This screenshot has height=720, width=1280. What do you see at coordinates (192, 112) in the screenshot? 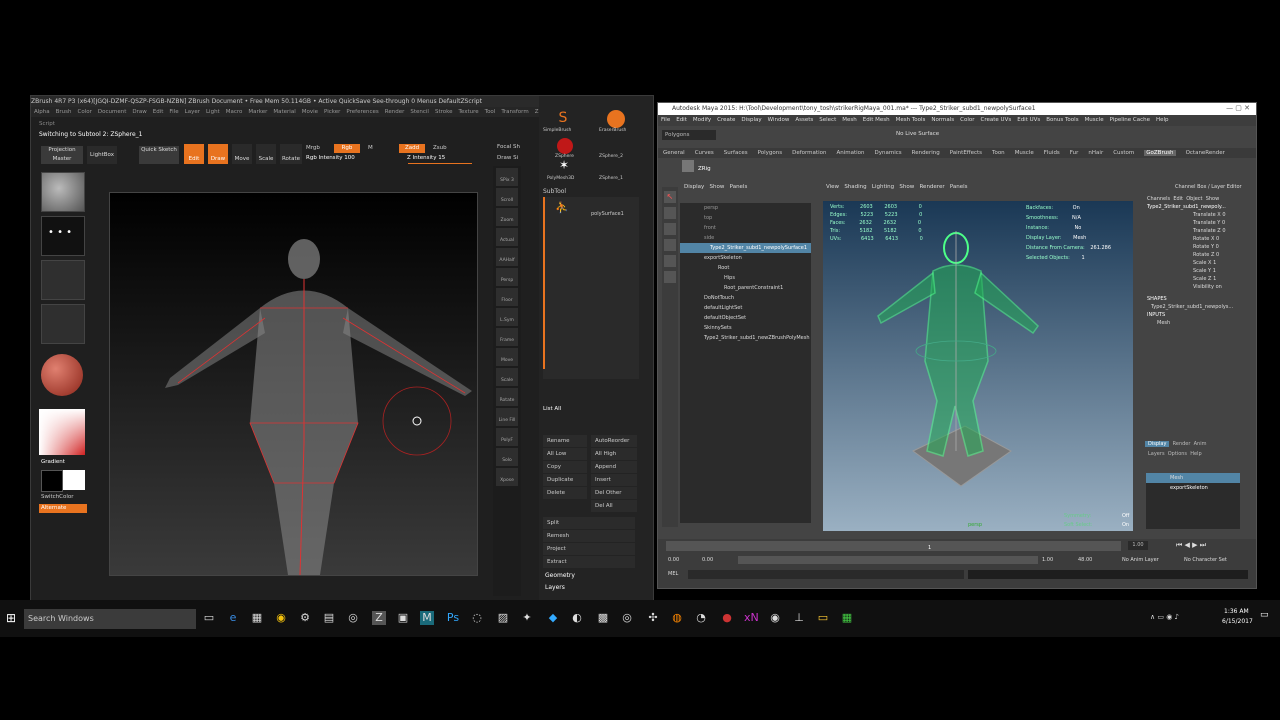
I see `menu-layer: Layer` at bounding box center [192, 112].